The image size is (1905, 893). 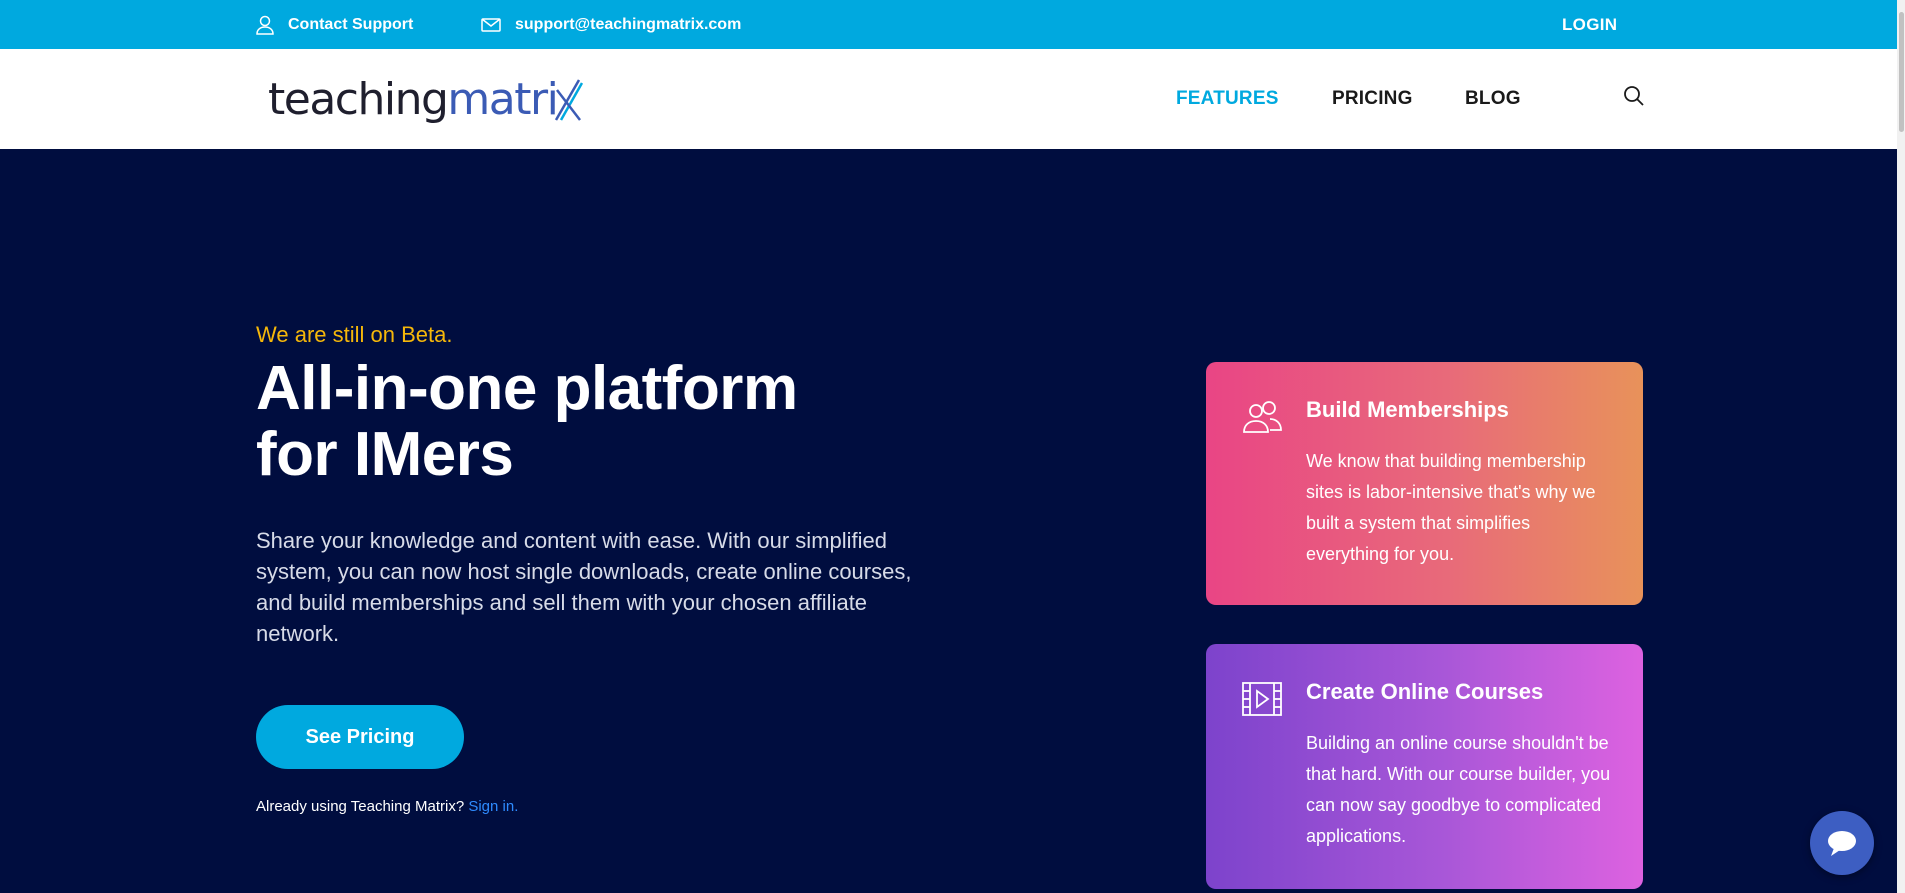 I want to click on support-email-link: support@teachingmatrix.com, so click(x=611, y=24).